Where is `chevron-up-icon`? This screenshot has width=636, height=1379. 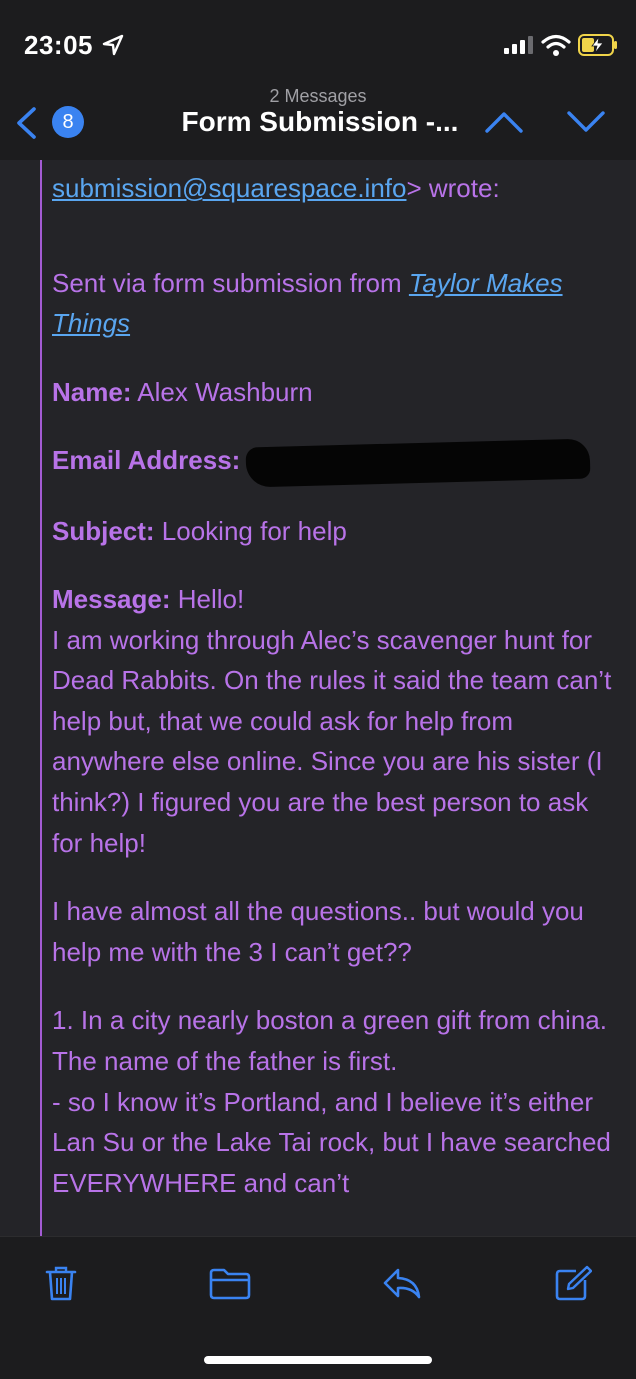 chevron-up-icon is located at coordinates (504, 122).